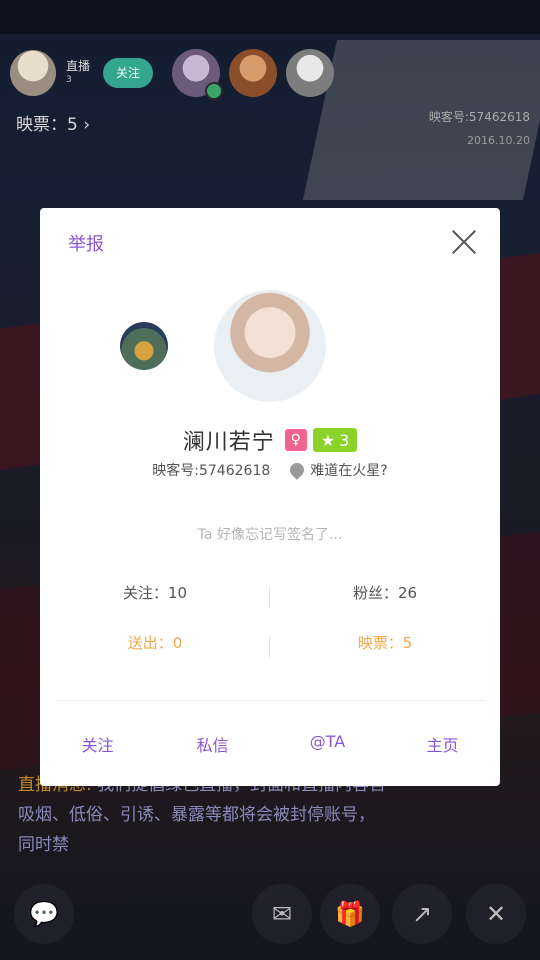 The width and height of the screenshot is (540, 960). Describe the element at coordinates (344, 440) in the screenshot. I see `level-number: 3` at that location.